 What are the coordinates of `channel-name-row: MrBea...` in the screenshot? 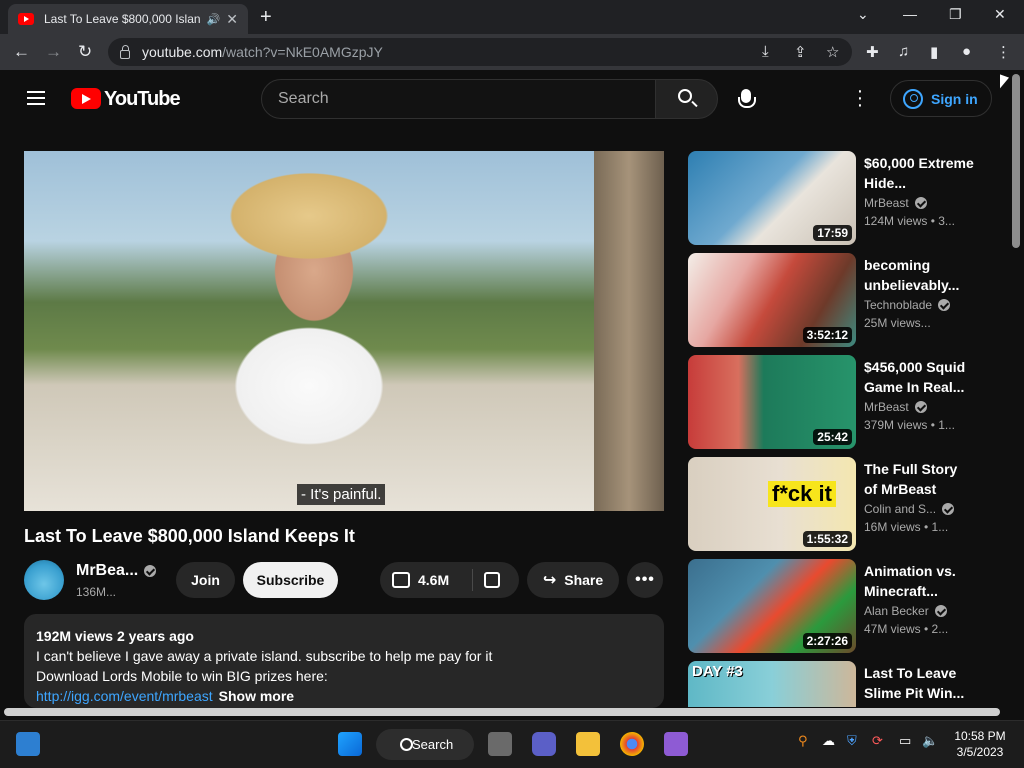 It's located at (116, 571).